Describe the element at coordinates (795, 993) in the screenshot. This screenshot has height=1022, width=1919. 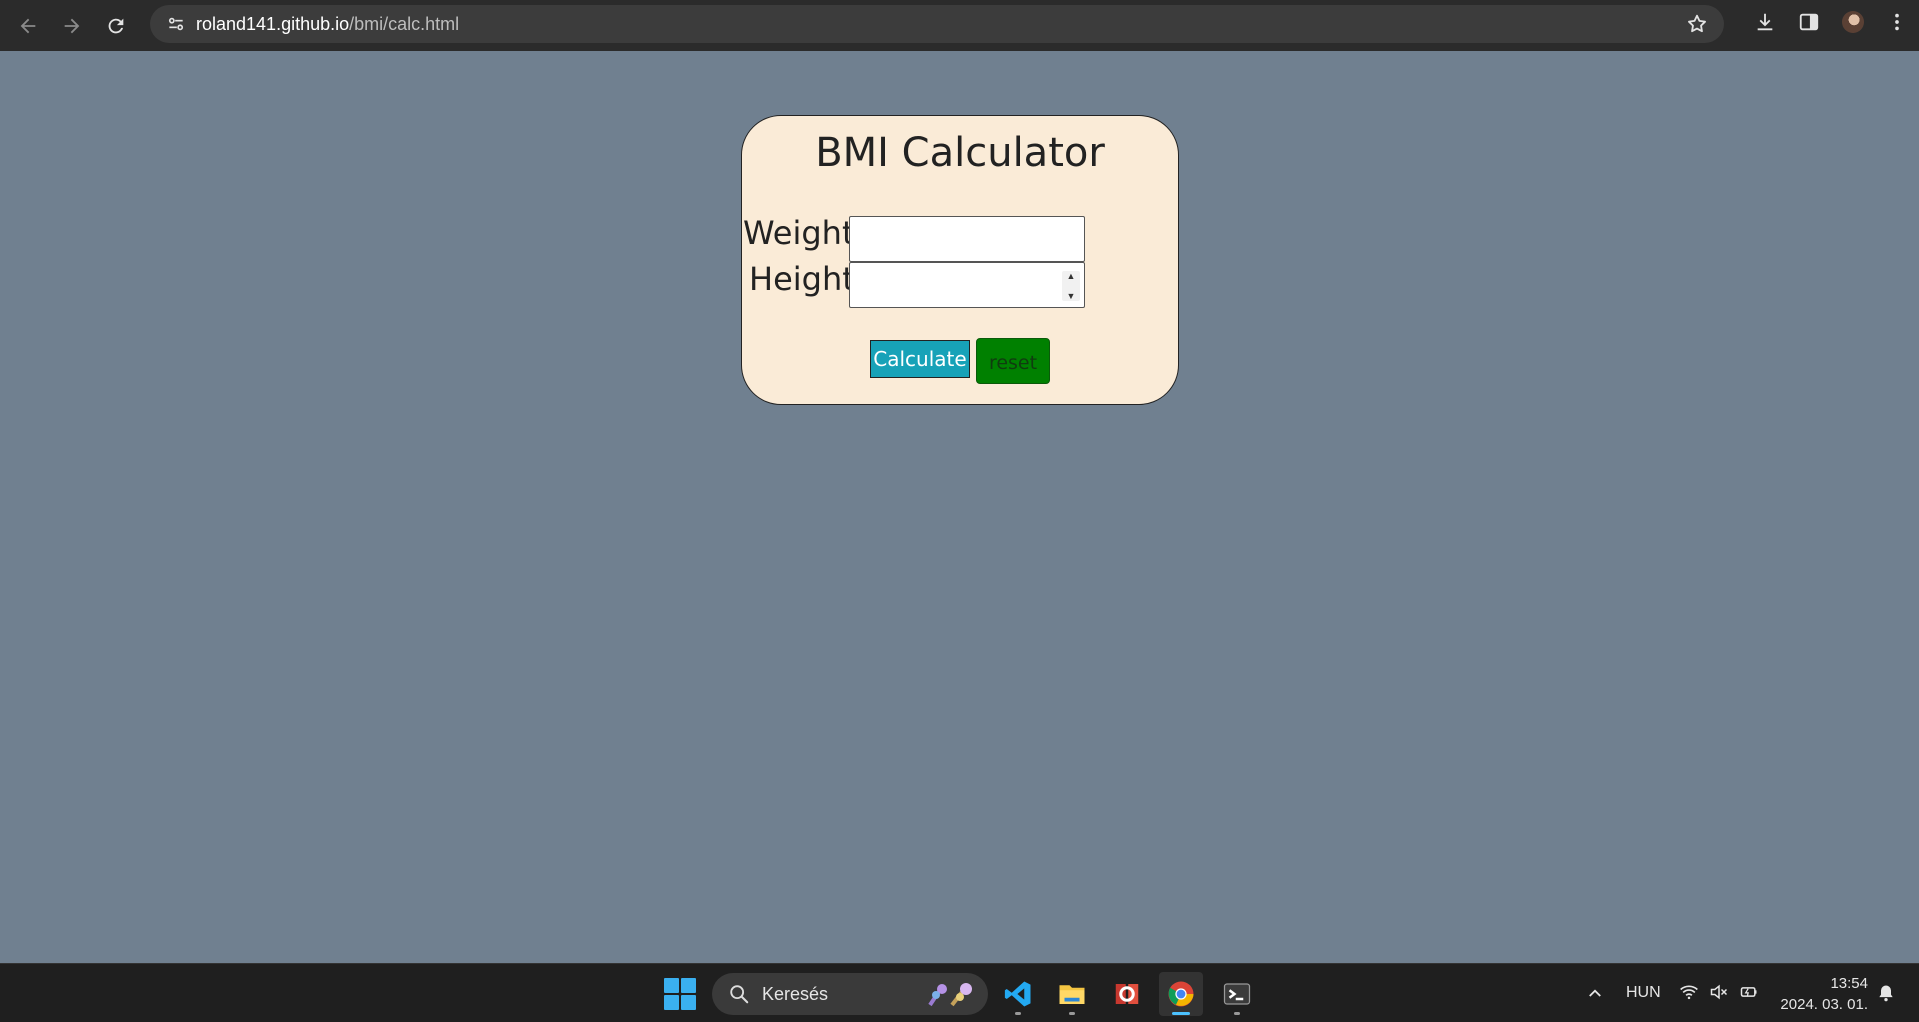
I see `search-placeholder: Keresés` at that location.